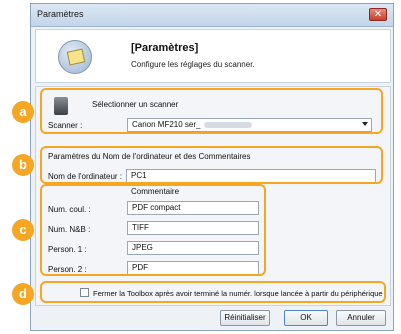 The image size is (401, 334). What do you see at coordinates (23, 165) in the screenshot?
I see `callout-badge-b: b` at bounding box center [23, 165].